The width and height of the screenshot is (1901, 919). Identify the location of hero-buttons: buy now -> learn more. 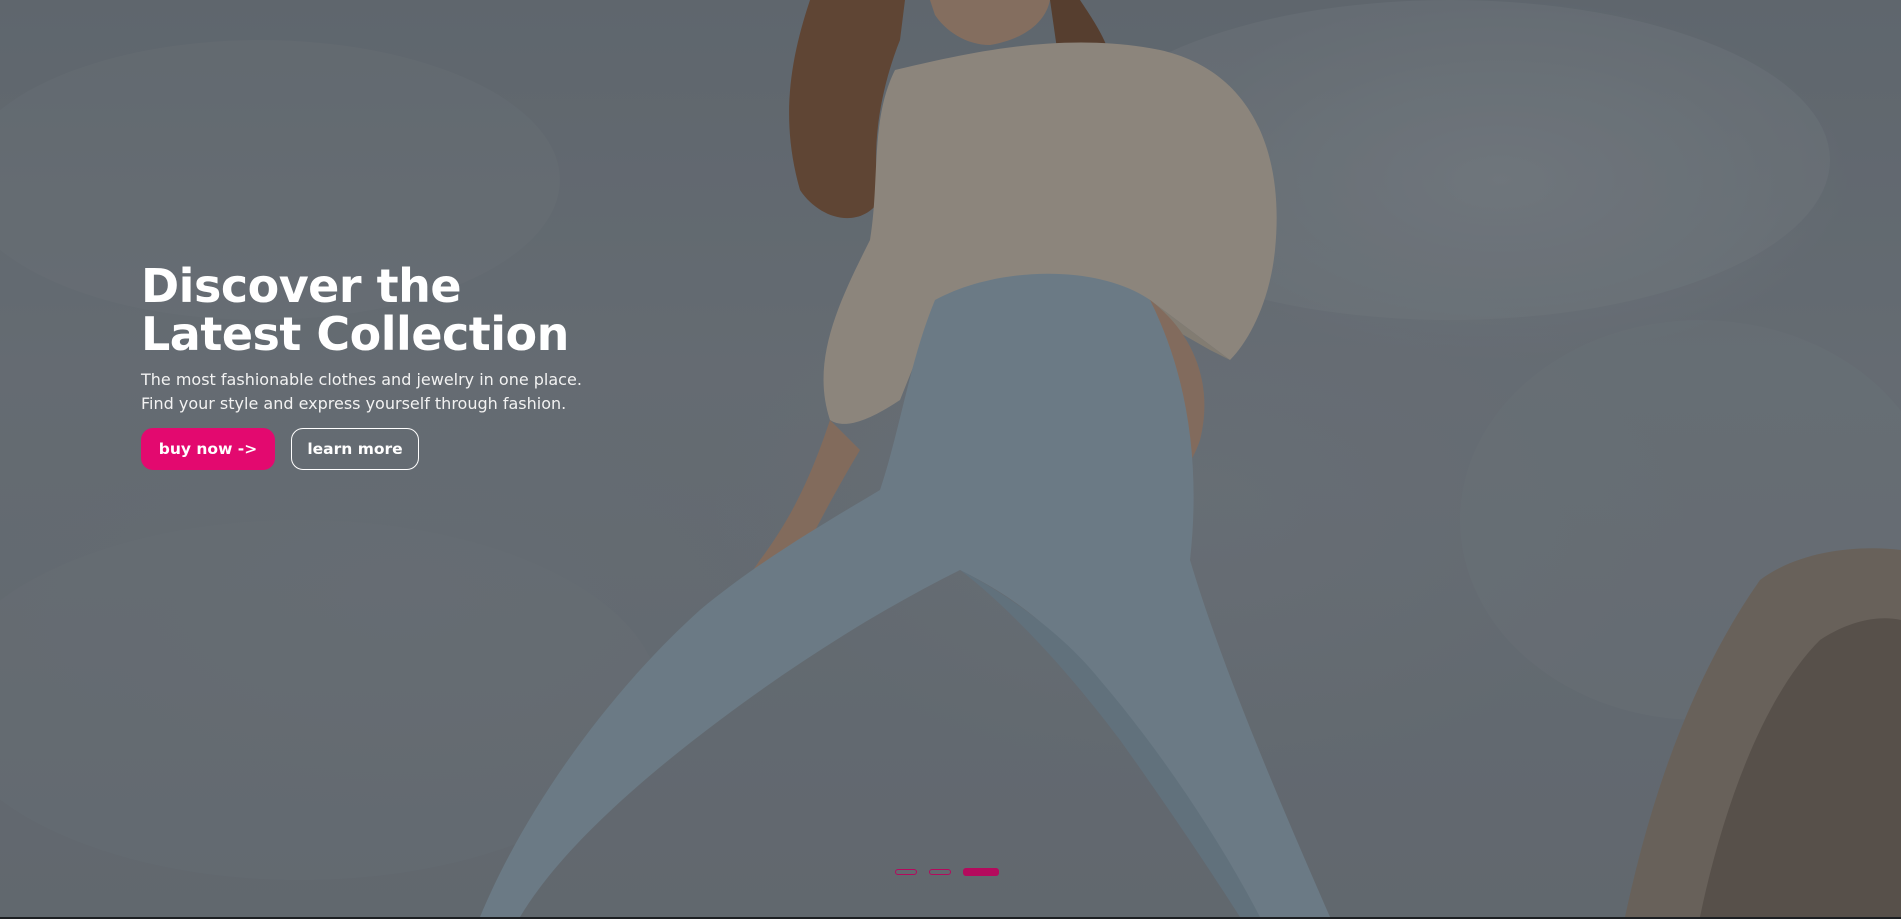
(381, 449).